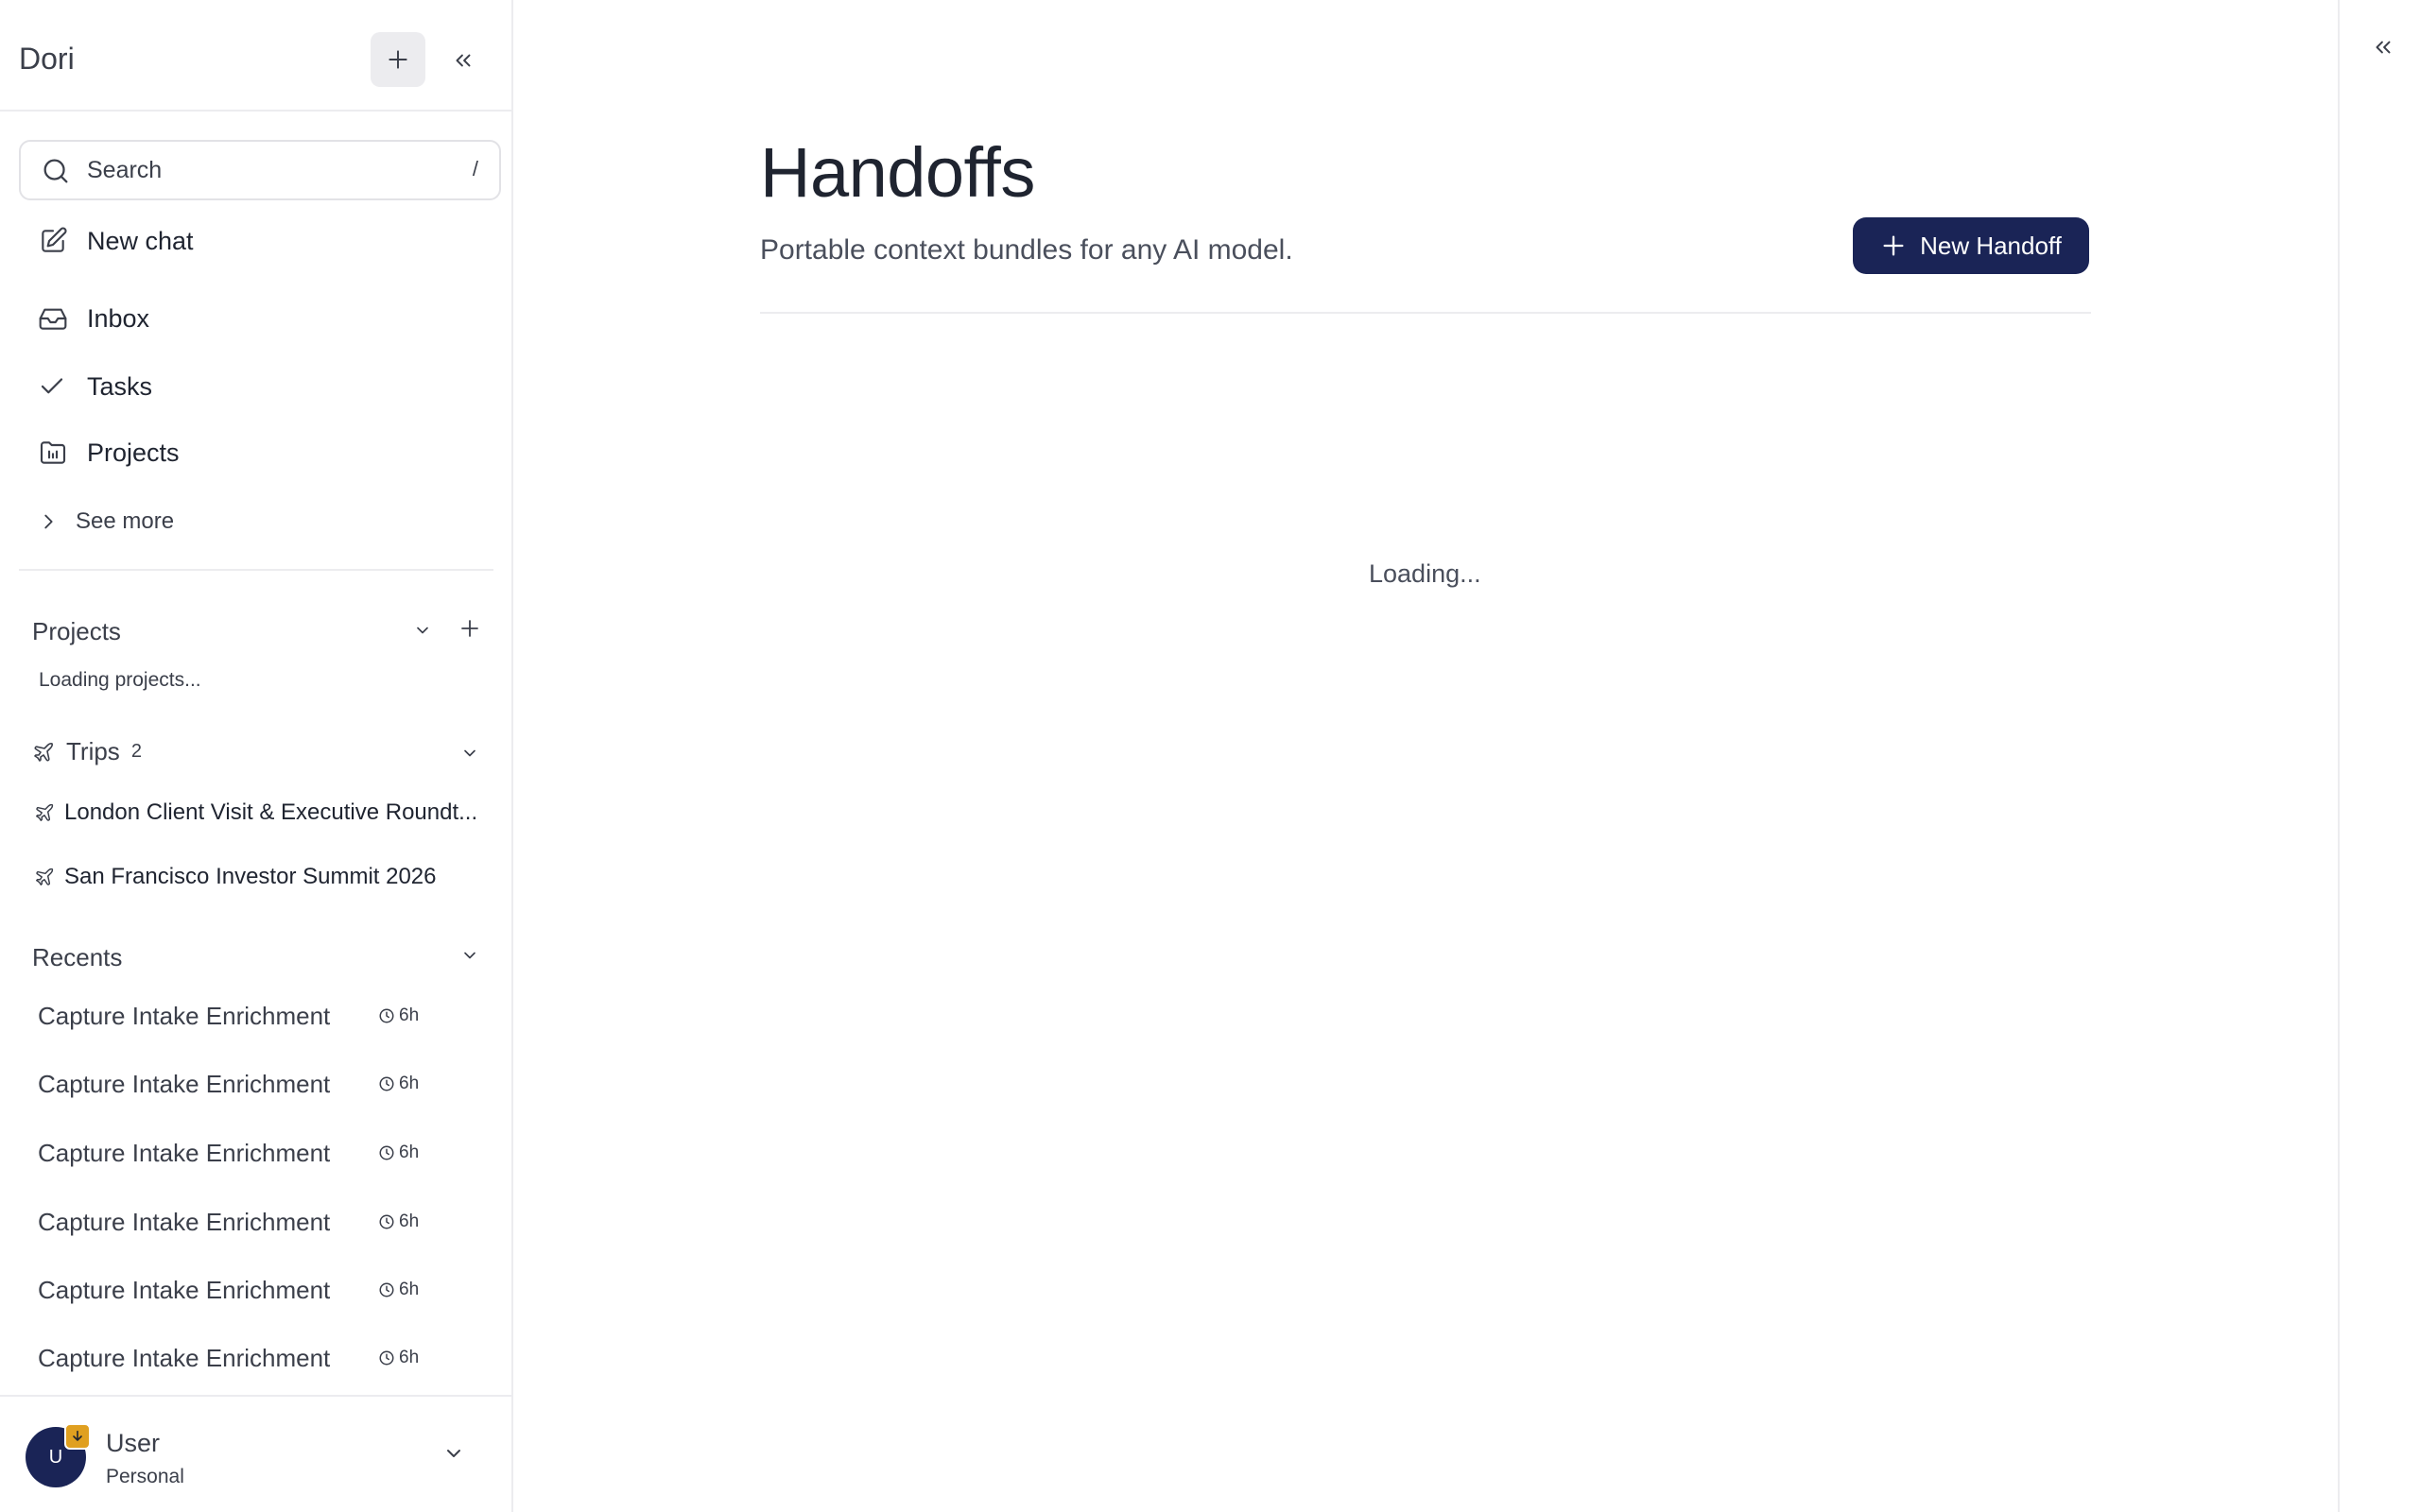 The width and height of the screenshot is (2420, 1512). I want to click on expand-right-panel-button, so click(2383, 47).